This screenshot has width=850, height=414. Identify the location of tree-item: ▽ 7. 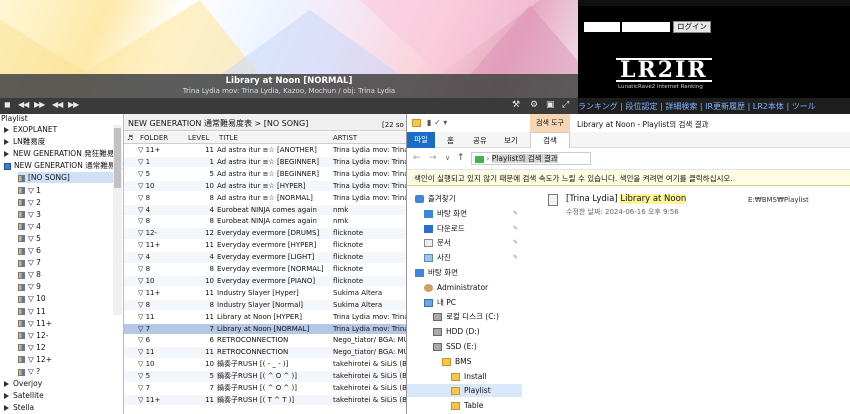
(69, 262).